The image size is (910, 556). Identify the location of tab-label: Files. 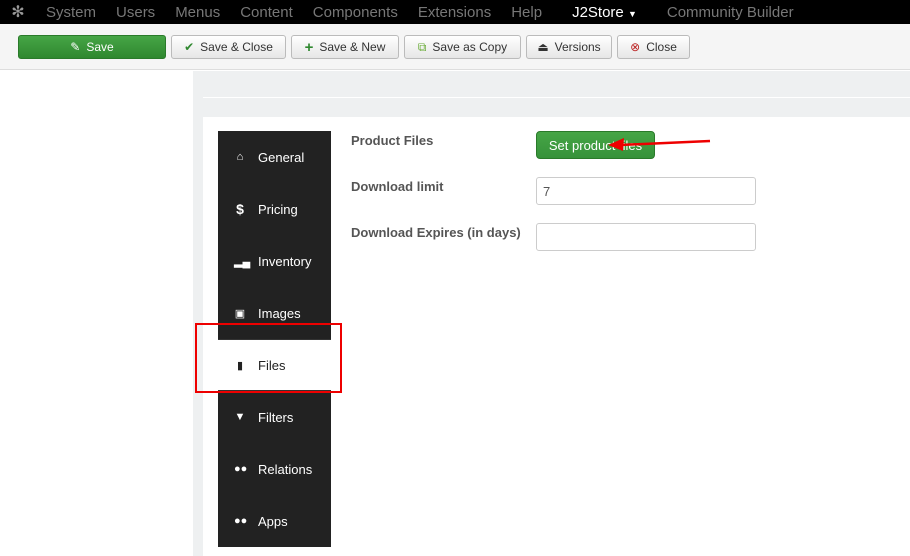
(272, 365).